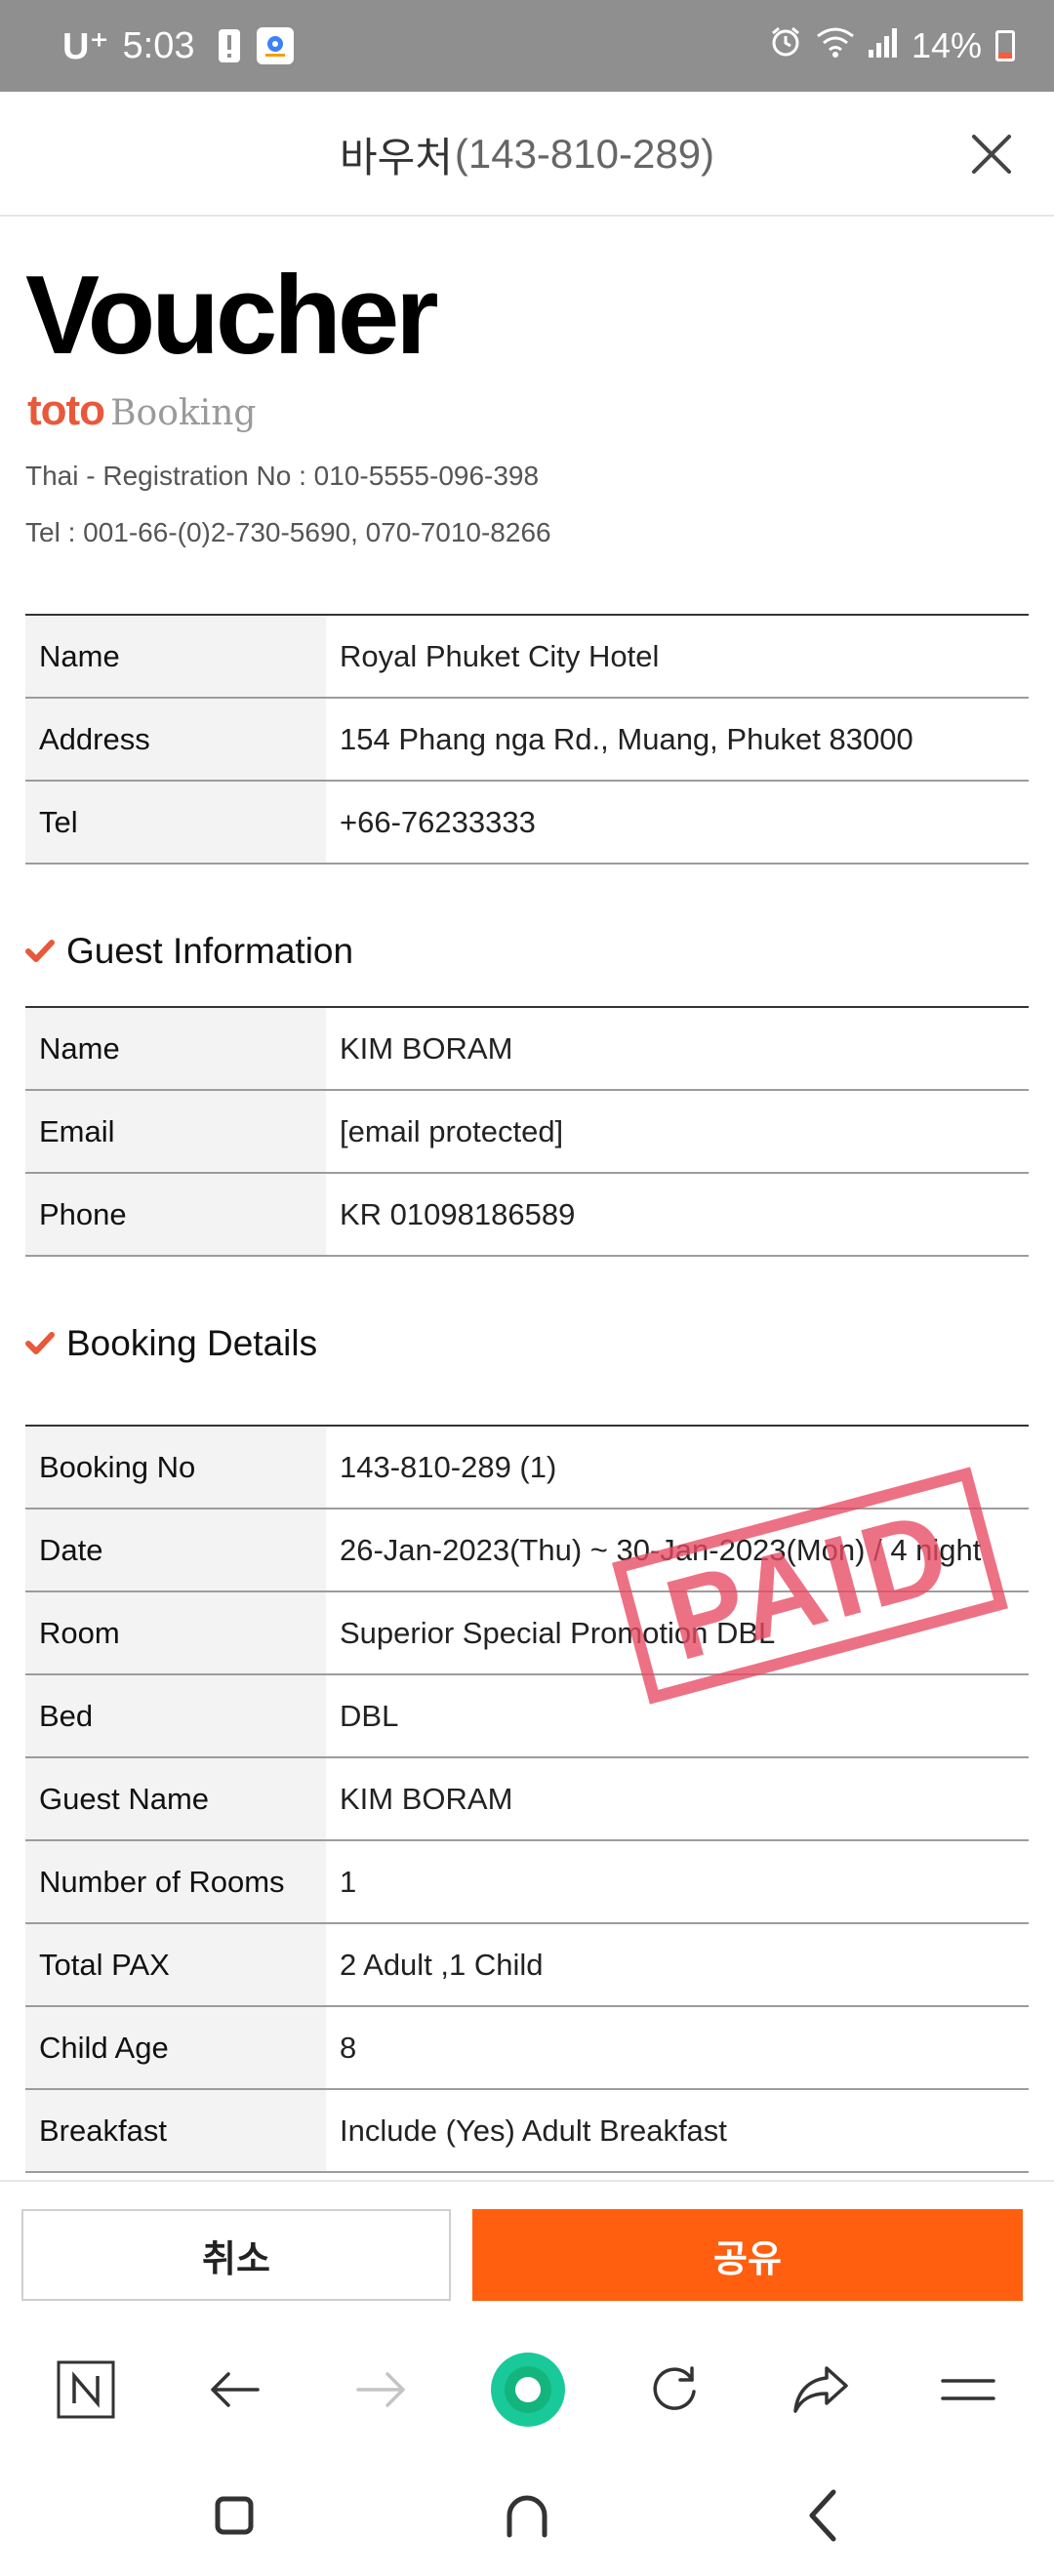  What do you see at coordinates (175, 1467) in the screenshot?
I see `row-label: Booking No` at bounding box center [175, 1467].